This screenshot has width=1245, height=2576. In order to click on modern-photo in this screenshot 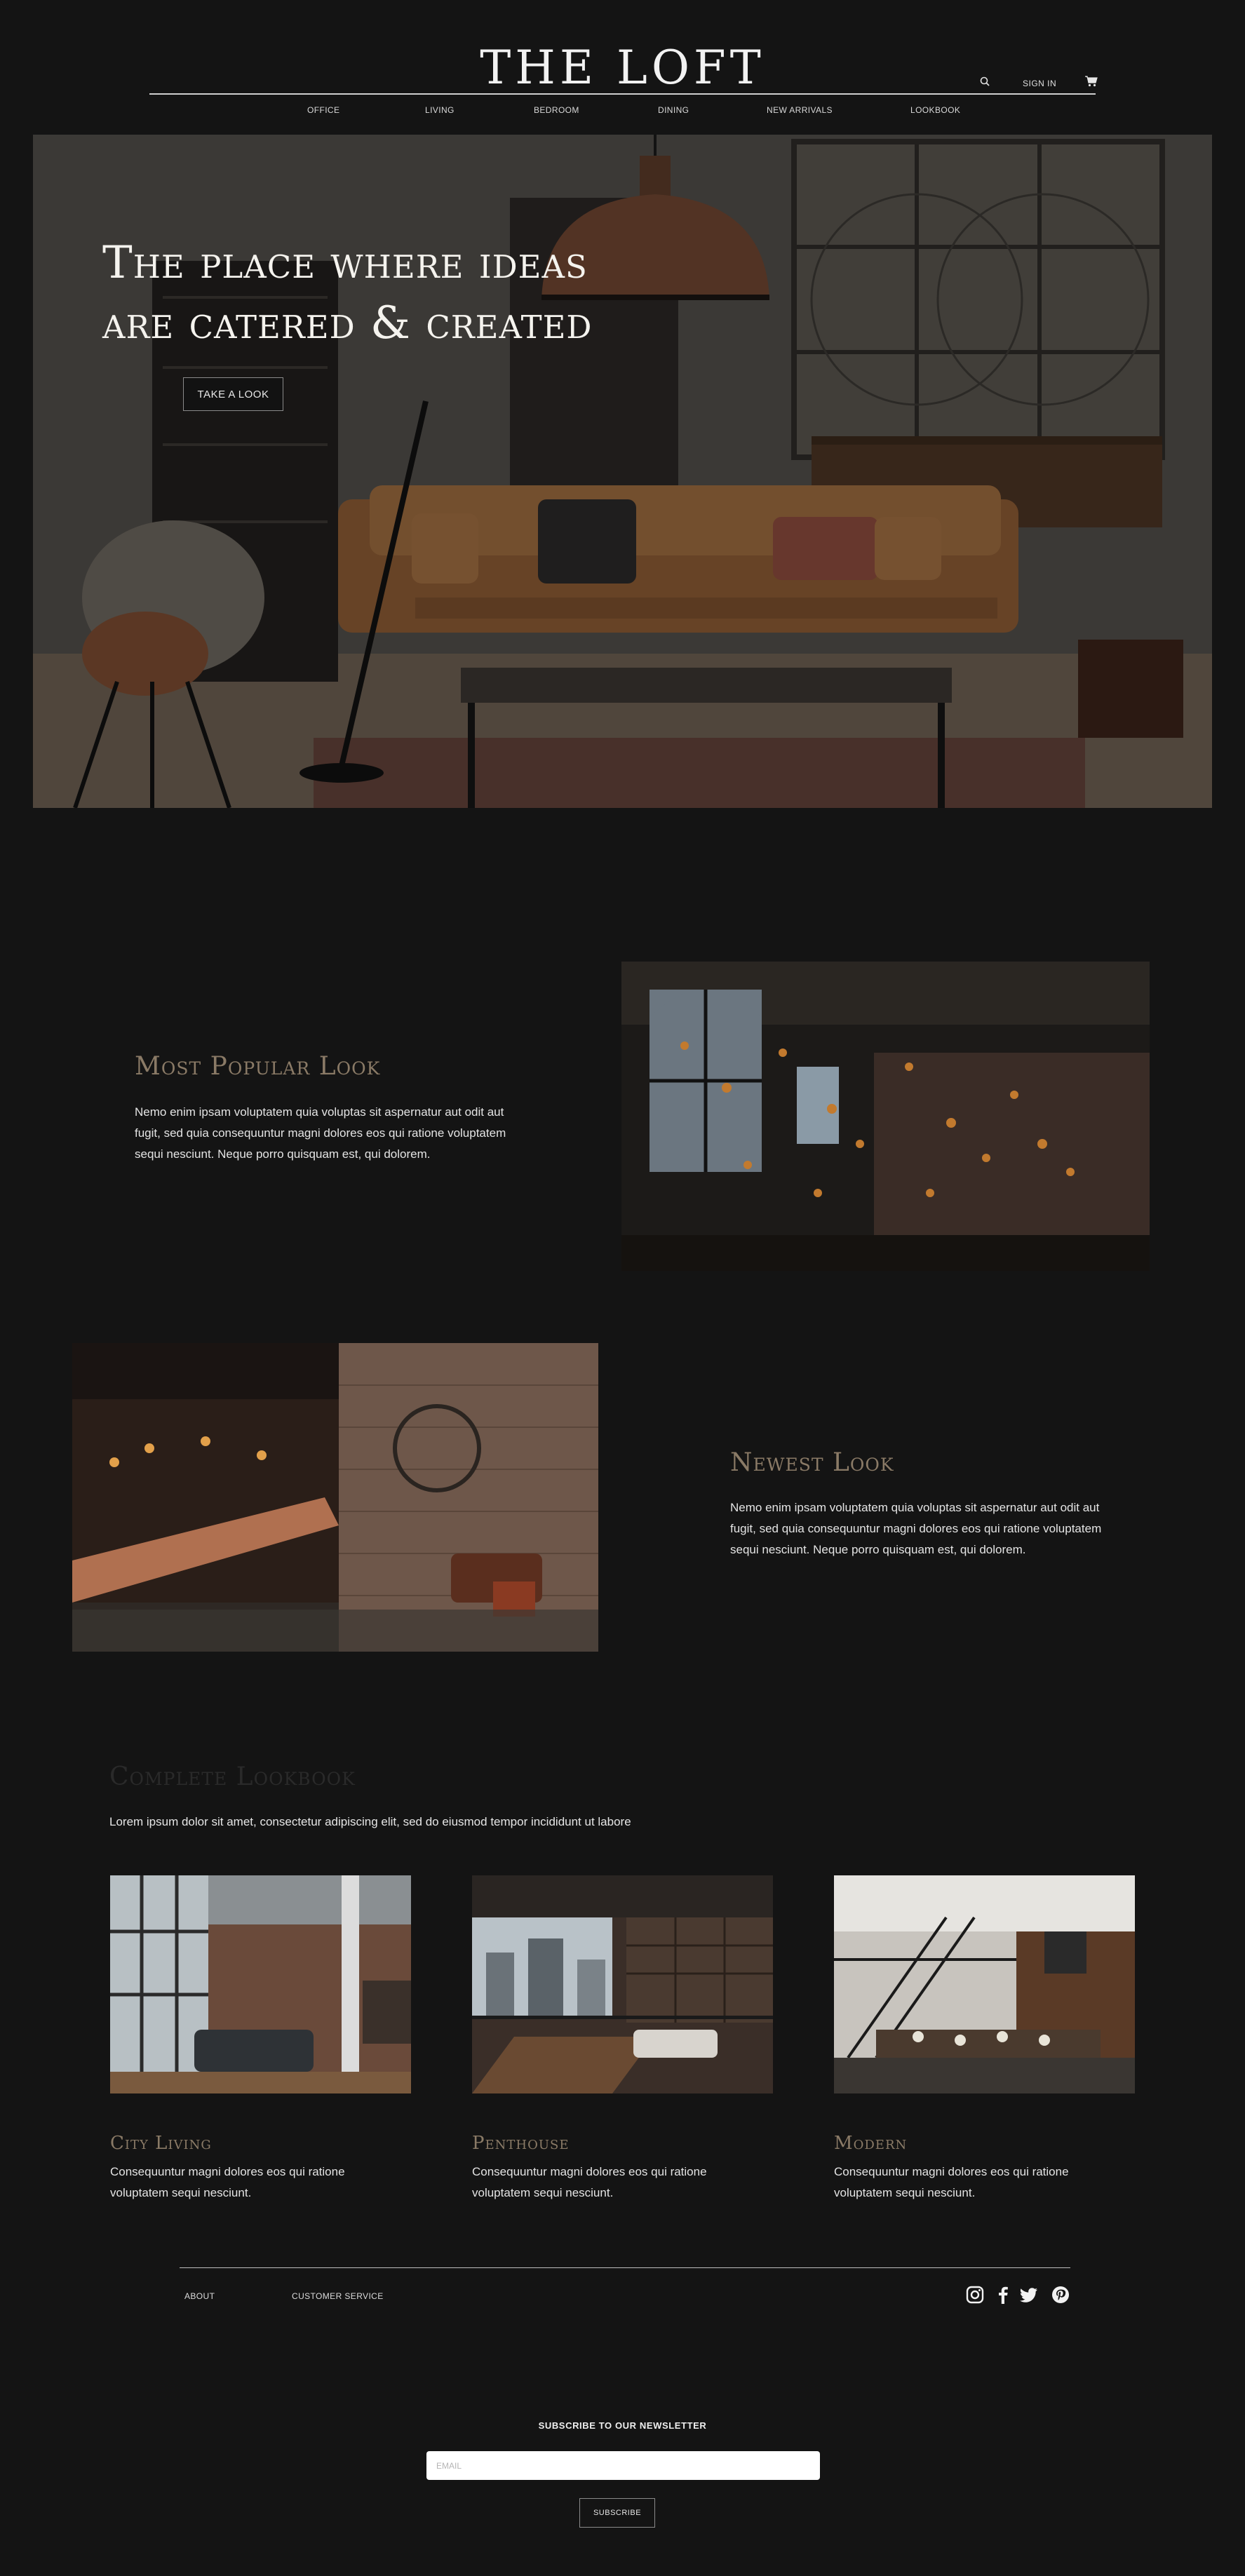, I will do `click(984, 1984)`.